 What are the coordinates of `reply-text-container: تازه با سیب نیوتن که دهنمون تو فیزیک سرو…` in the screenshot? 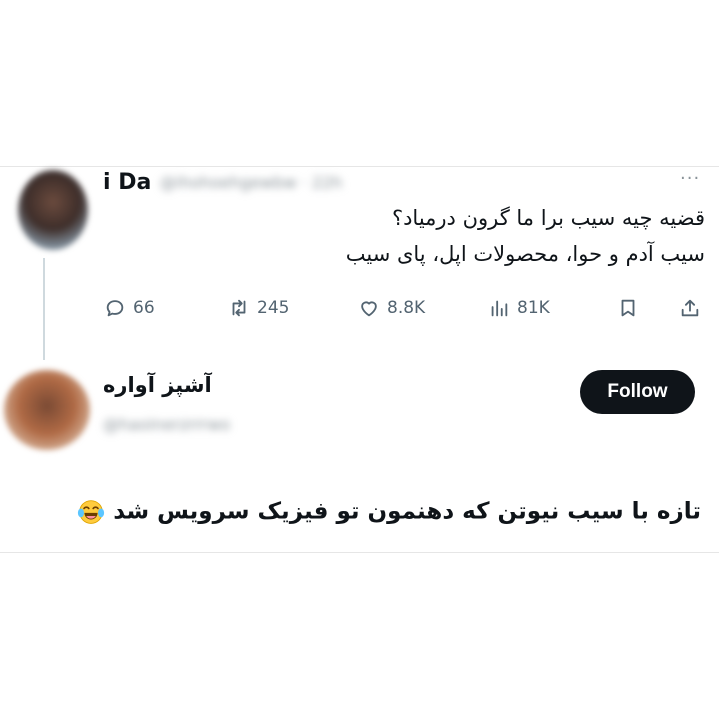 It's located at (389, 512).